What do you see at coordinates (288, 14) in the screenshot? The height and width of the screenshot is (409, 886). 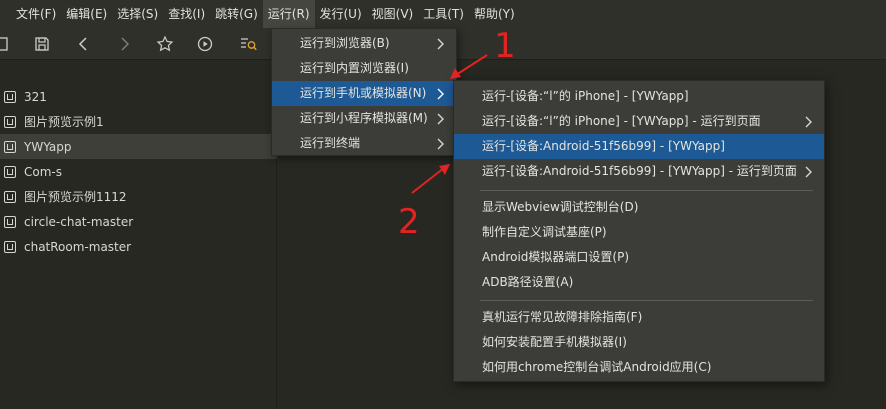 I see `menu-run: 运行(R)` at bounding box center [288, 14].